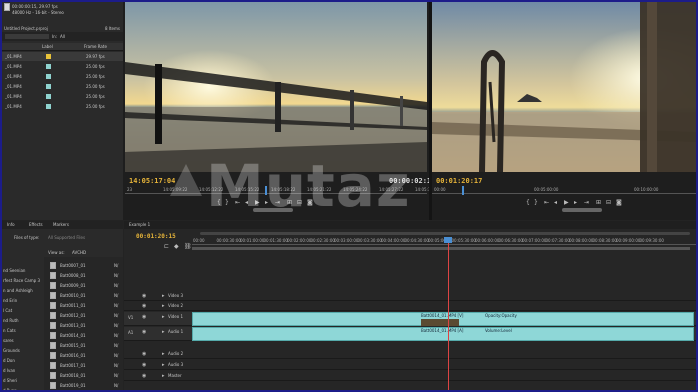  Describe the element at coordinates (79, 253) in the screenshot. I see `view-as-select: AVCHD` at that location.